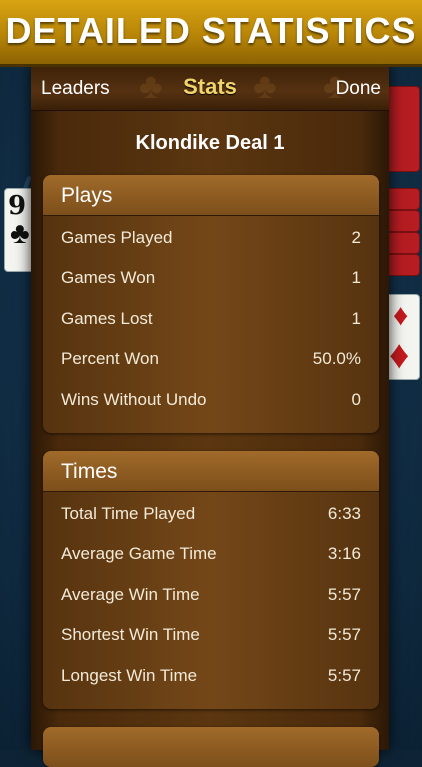 The width and height of the screenshot is (422, 767). Describe the element at coordinates (87, 195) in the screenshot. I see `plays-section-title: Plays` at that location.